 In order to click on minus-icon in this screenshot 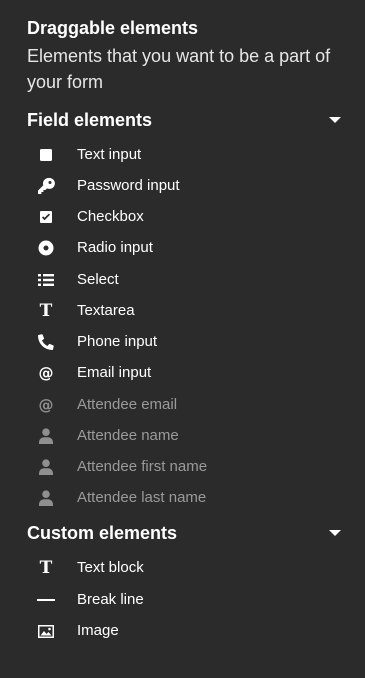, I will do `click(46, 600)`.